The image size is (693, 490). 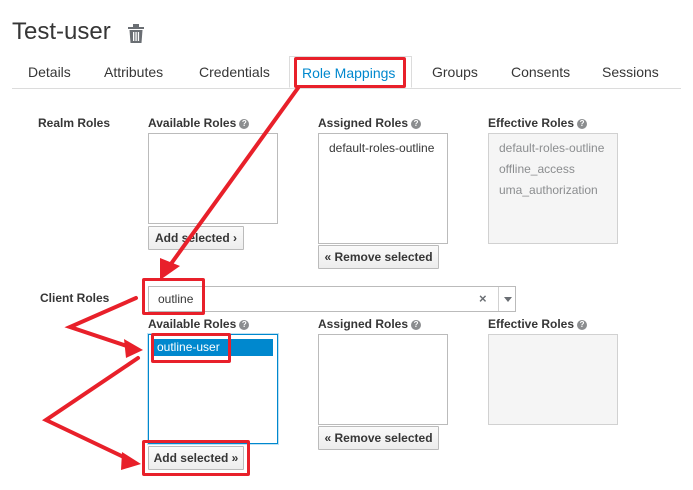 I want to click on client-assigned-label: Assigned Roles?, so click(x=370, y=324).